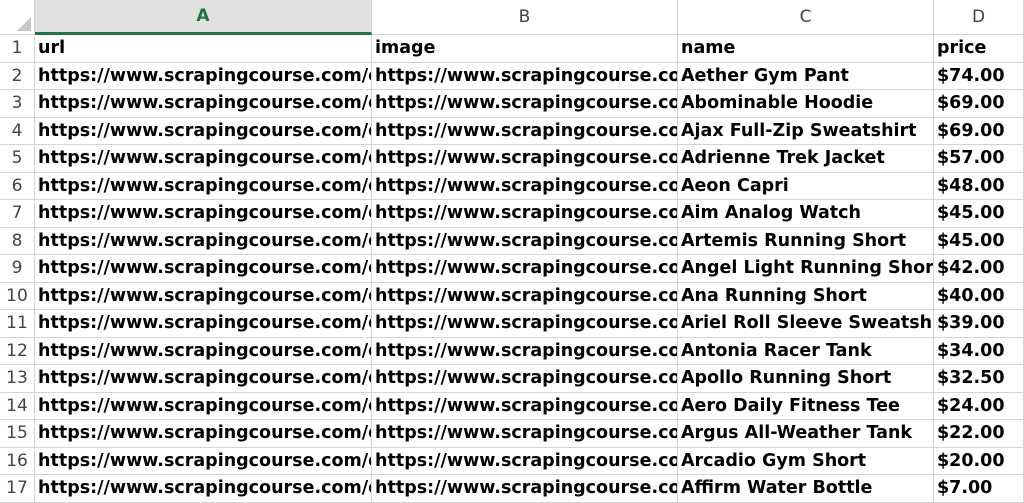  What do you see at coordinates (806, 296) in the screenshot?
I see `cell-name: Ana Running Short` at bounding box center [806, 296].